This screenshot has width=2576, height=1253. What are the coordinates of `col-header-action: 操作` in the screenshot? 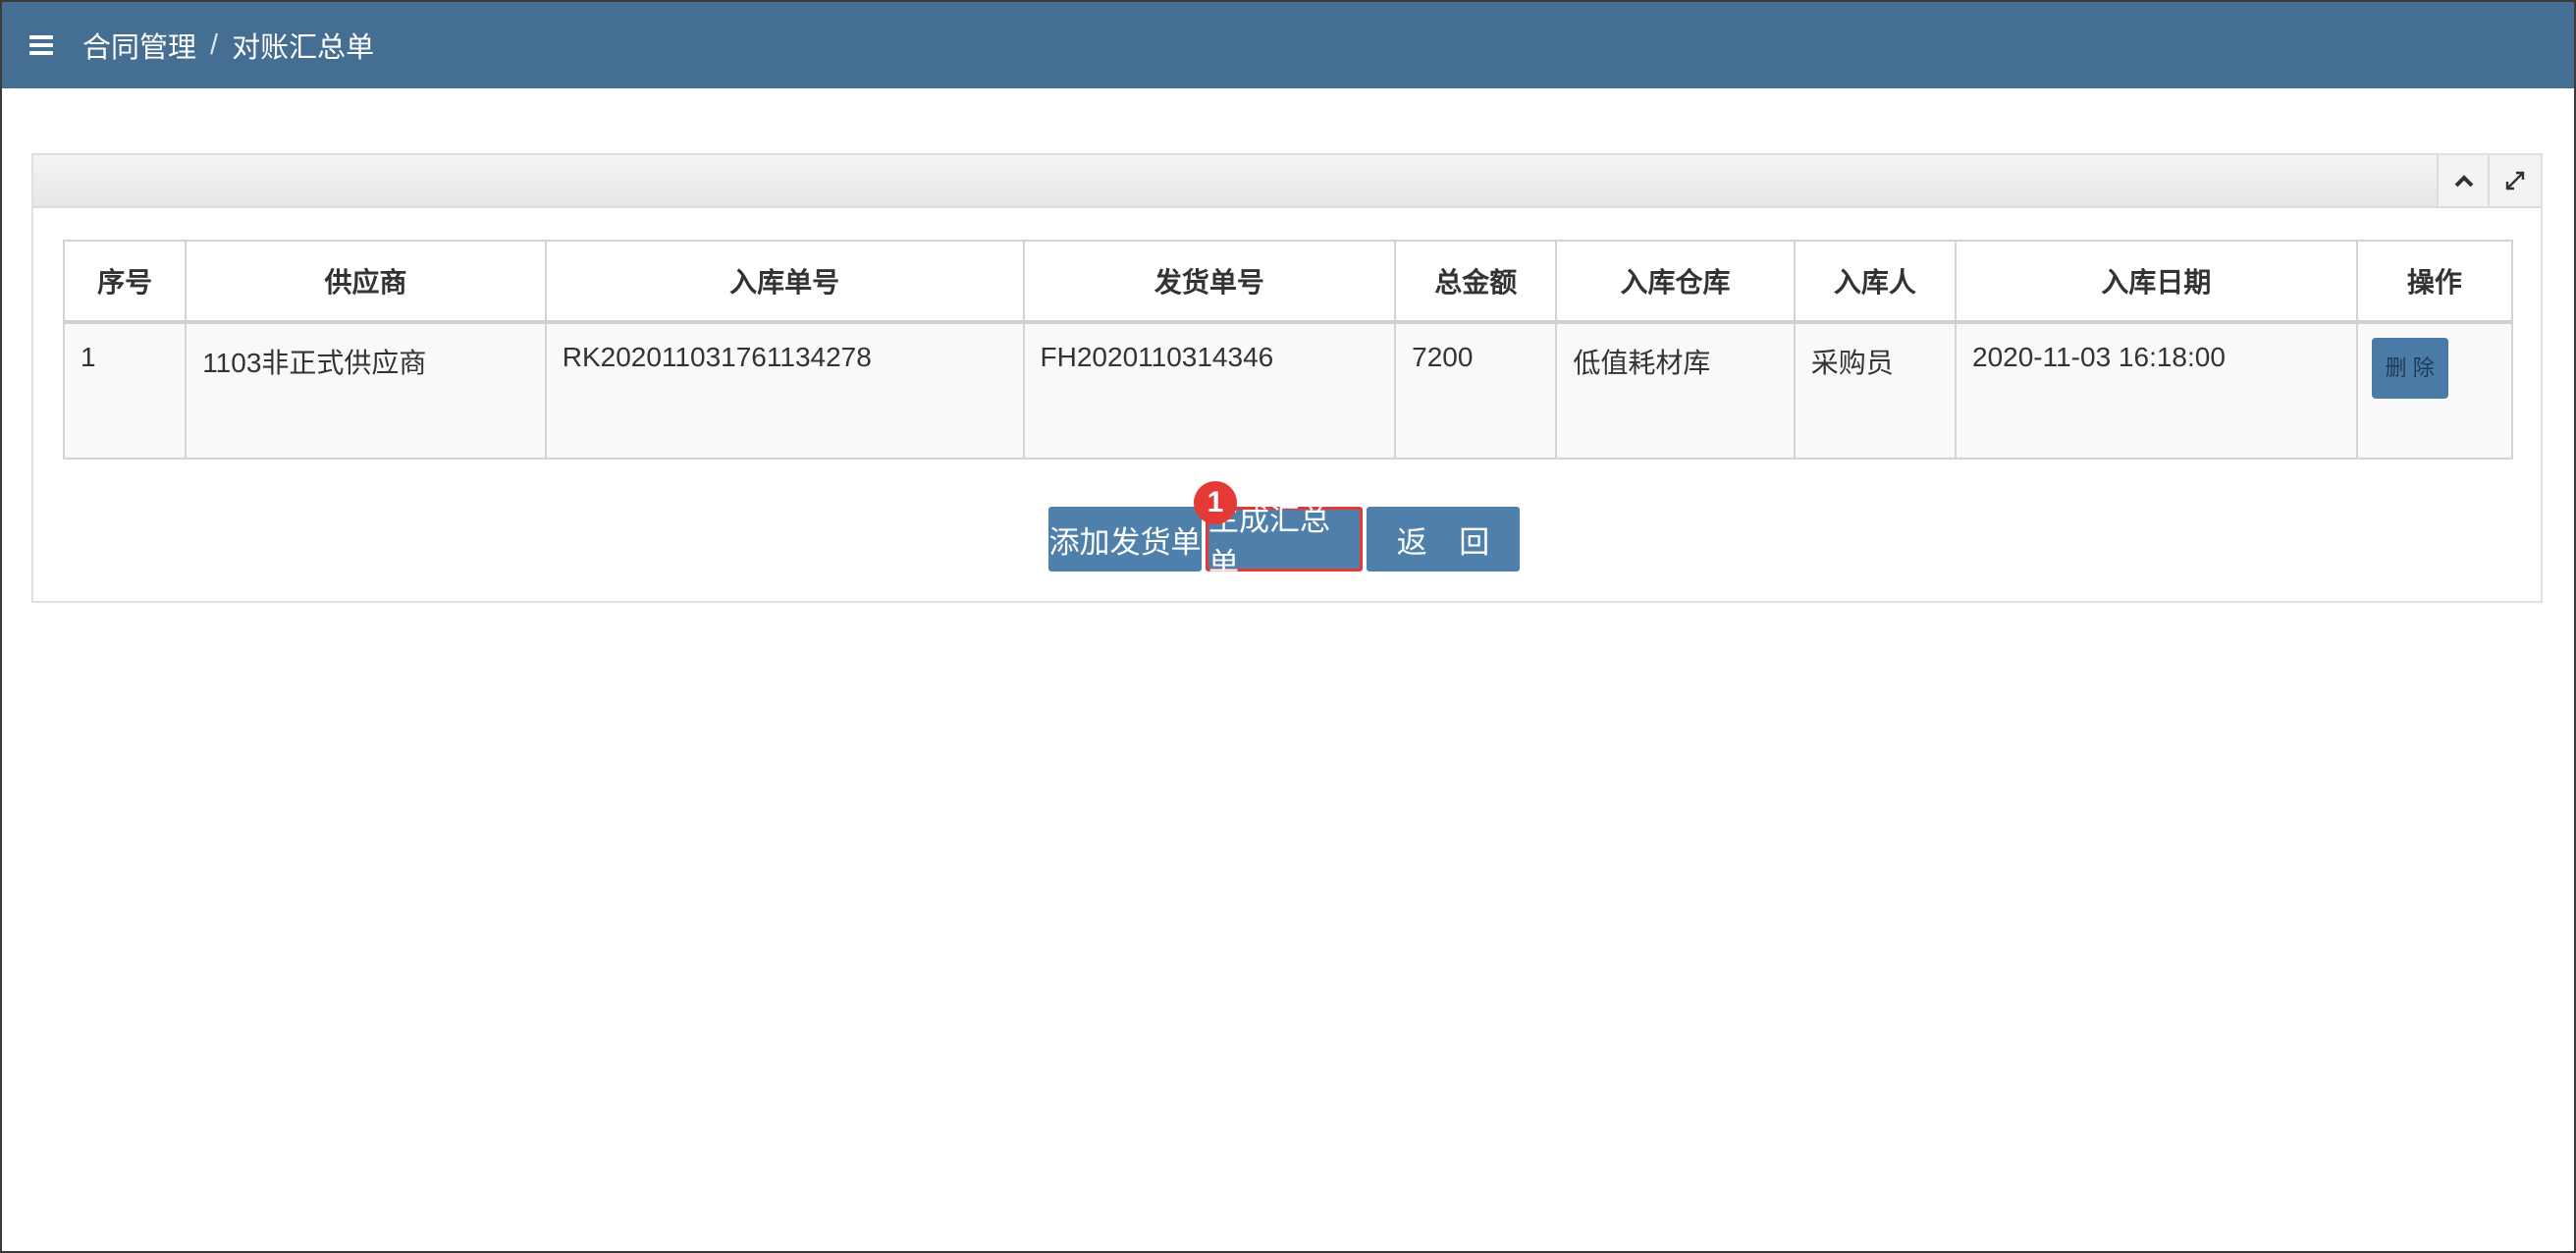 It's located at (2434, 282).